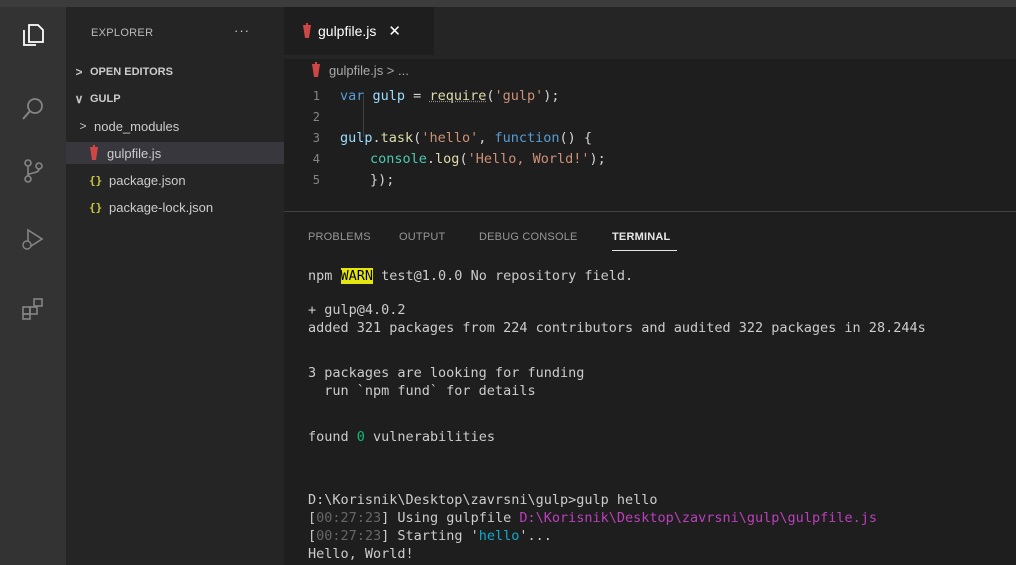 The width and height of the screenshot is (1016, 565). Describe the element at coordinates (650, 158) in the screenshot. I see `code-line: 4 console.log('Hello, World!');` at that location.